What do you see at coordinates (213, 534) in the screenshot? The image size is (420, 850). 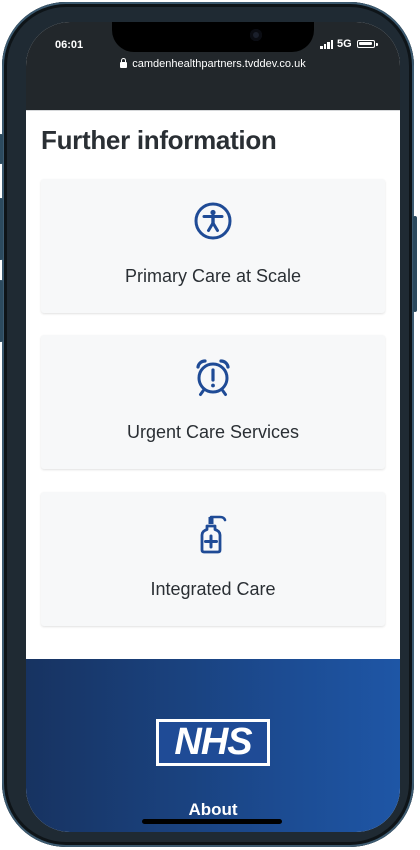 I see `sanitizer-bottle-icon` at bounding box center [213, 534].